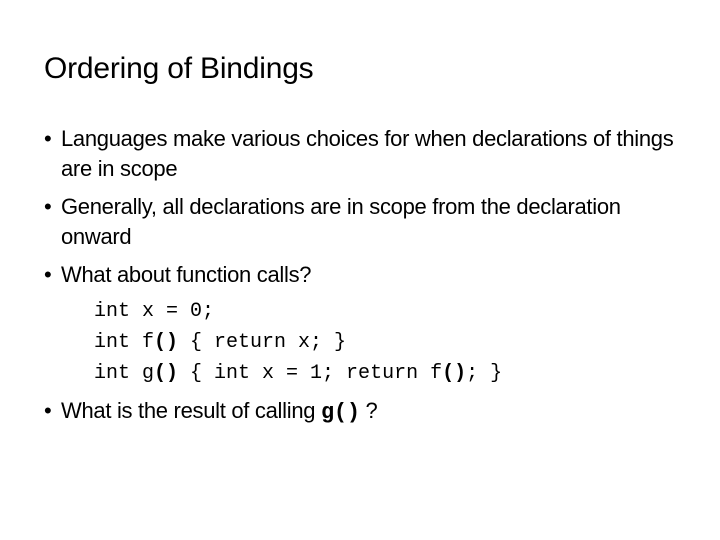  I want to click on slide-title: Ordering of Bindings, so click(179, 68).